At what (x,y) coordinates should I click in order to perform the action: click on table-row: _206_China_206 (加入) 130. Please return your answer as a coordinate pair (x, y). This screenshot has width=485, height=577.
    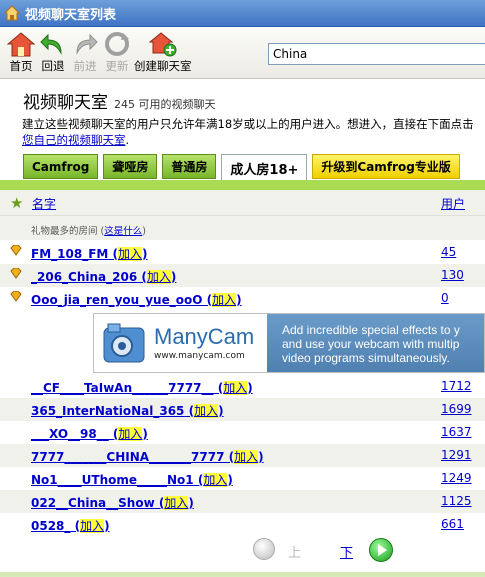
    Looking at the image, I should click on (242, 275).